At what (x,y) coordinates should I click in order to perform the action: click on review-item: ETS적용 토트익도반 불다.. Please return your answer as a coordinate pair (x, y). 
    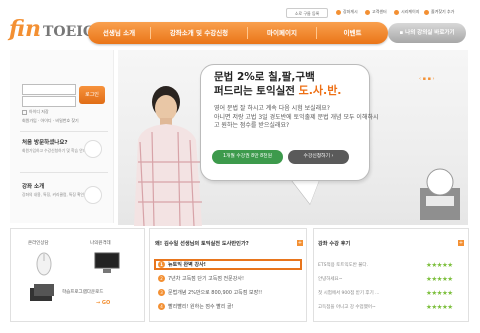
    Looking at the image, I should click on (343, 265).